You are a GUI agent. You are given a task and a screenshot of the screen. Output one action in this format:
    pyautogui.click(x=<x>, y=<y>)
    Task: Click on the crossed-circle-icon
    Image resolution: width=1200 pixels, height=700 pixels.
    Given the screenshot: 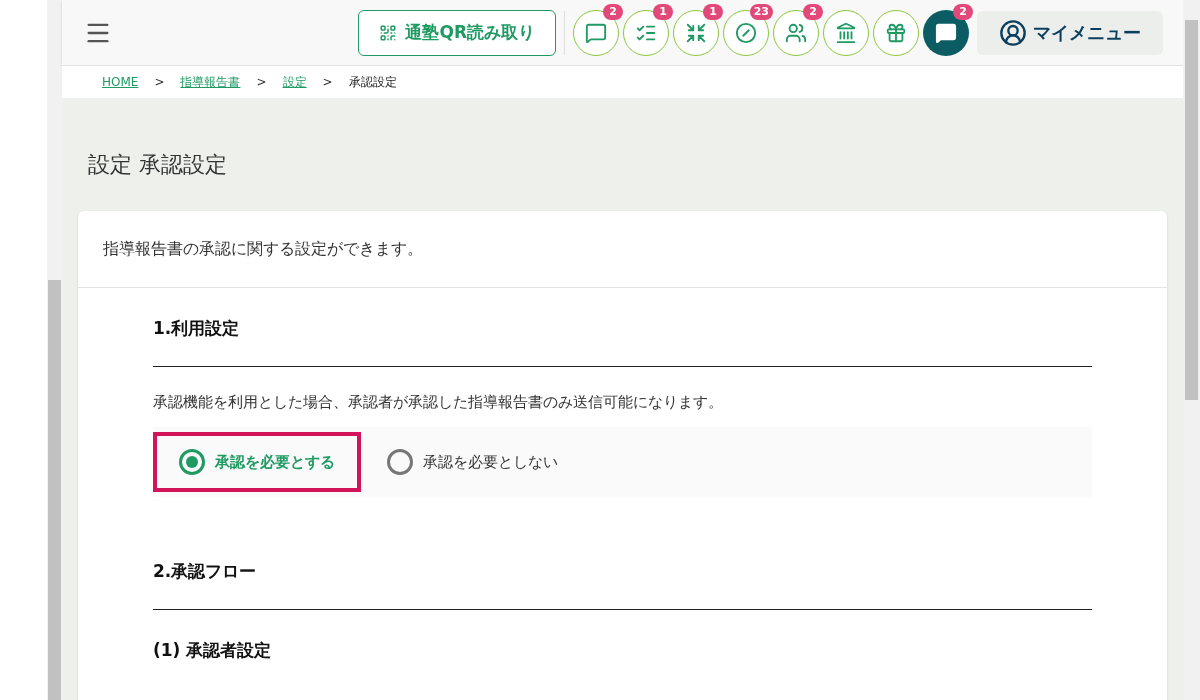 What is the action you would take?
    pyautogui.click(x=746, y=32)
    